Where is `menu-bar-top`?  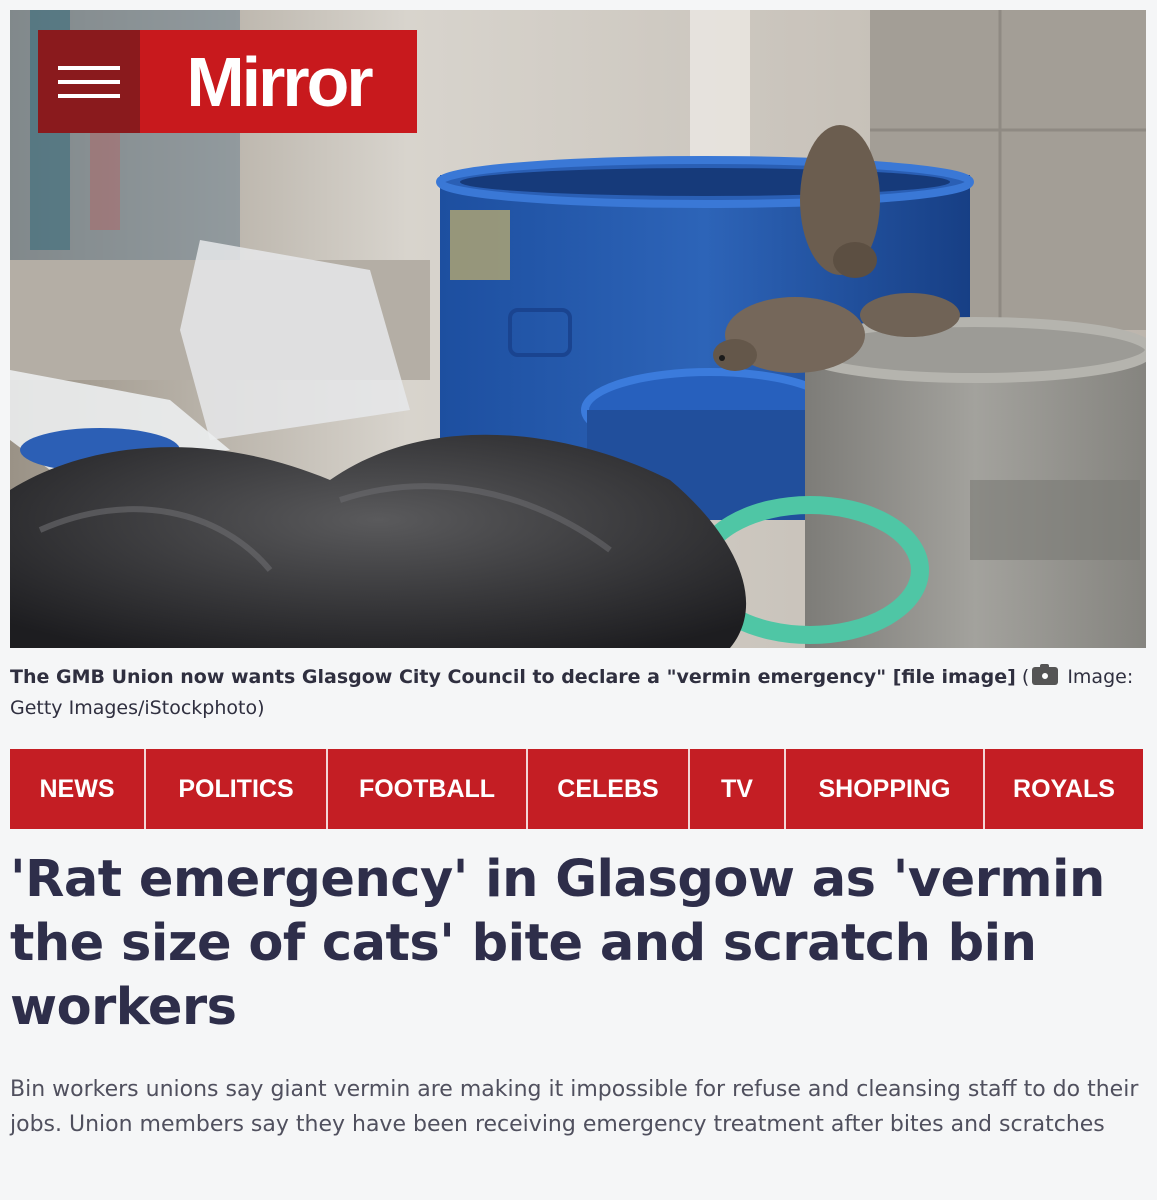
menu-bar-top is located at coordinates (89, 67).